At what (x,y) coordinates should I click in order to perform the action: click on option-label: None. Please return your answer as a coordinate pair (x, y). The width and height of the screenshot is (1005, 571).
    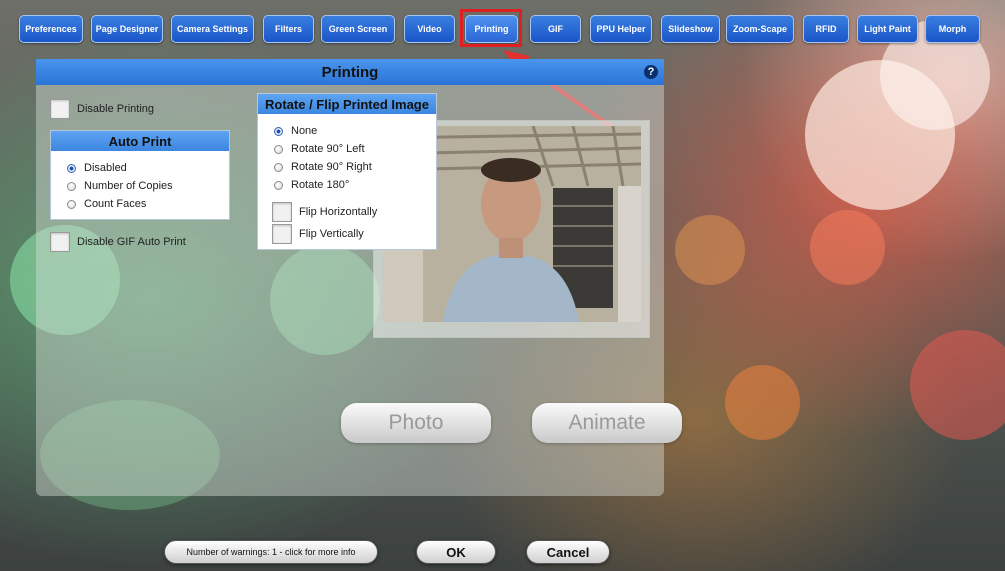
    Looking at the image, I should click on (304, 131).